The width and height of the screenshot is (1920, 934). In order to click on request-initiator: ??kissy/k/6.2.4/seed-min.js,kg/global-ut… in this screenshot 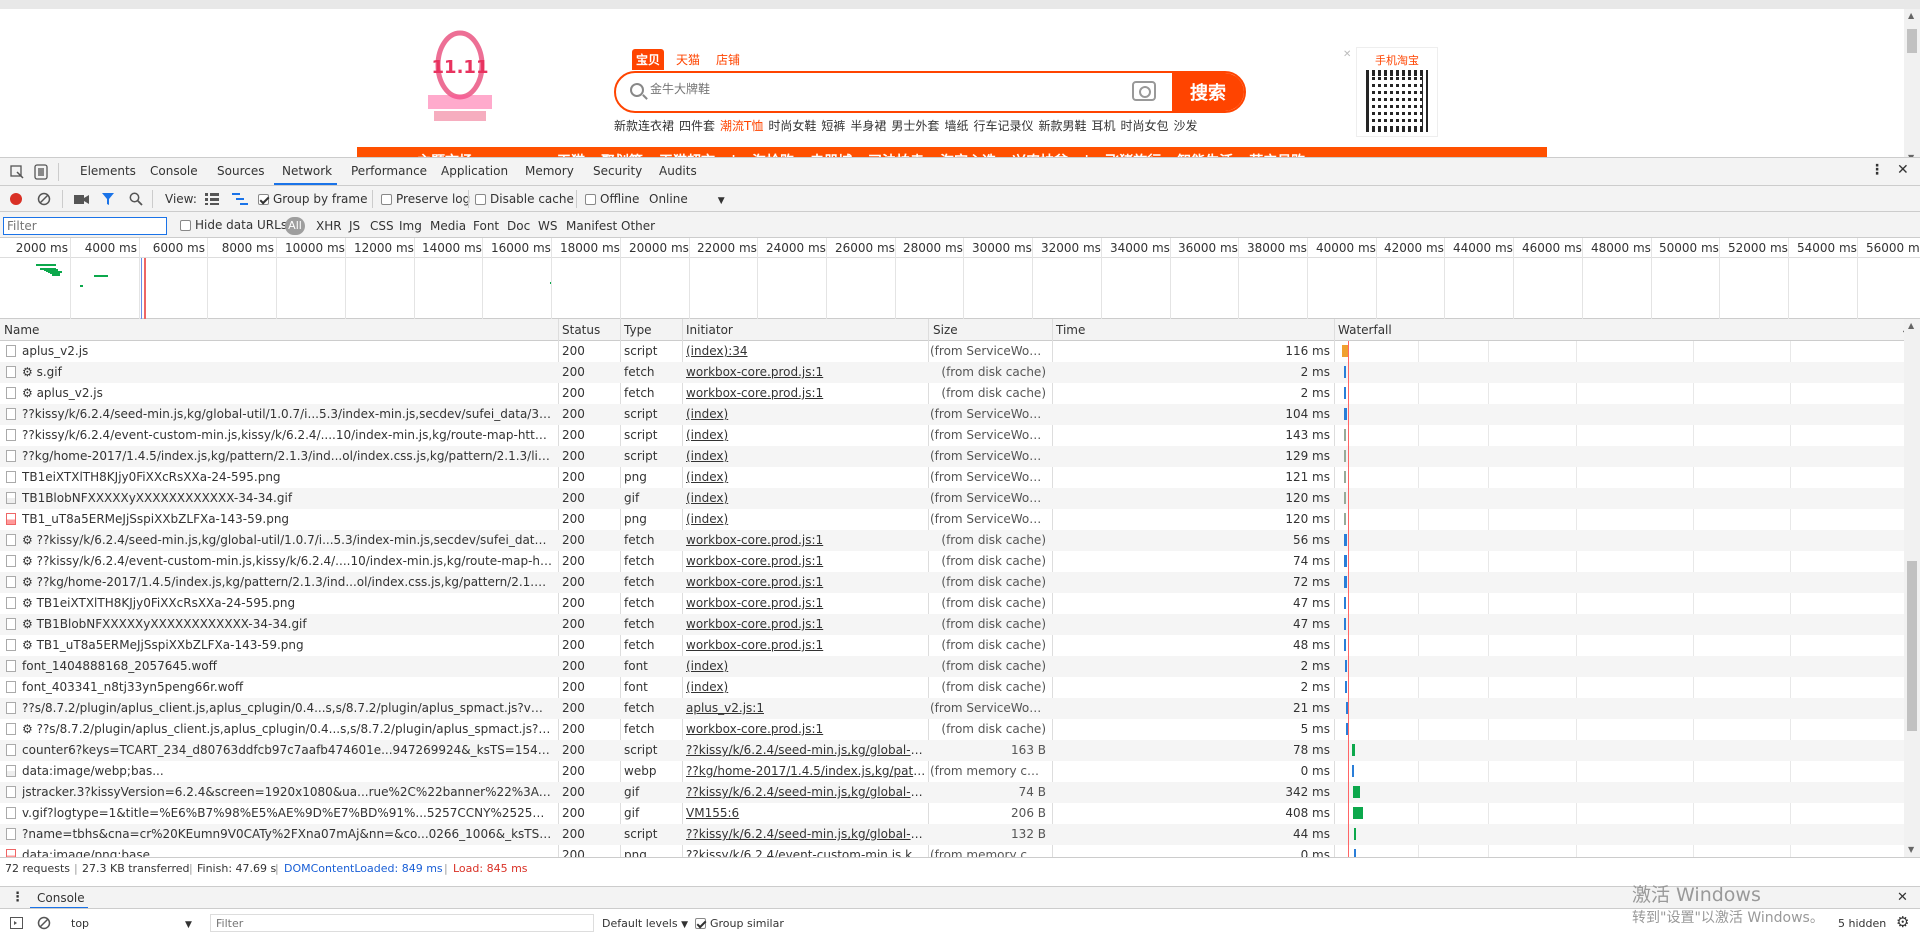, I will do `click(806, 834)`.